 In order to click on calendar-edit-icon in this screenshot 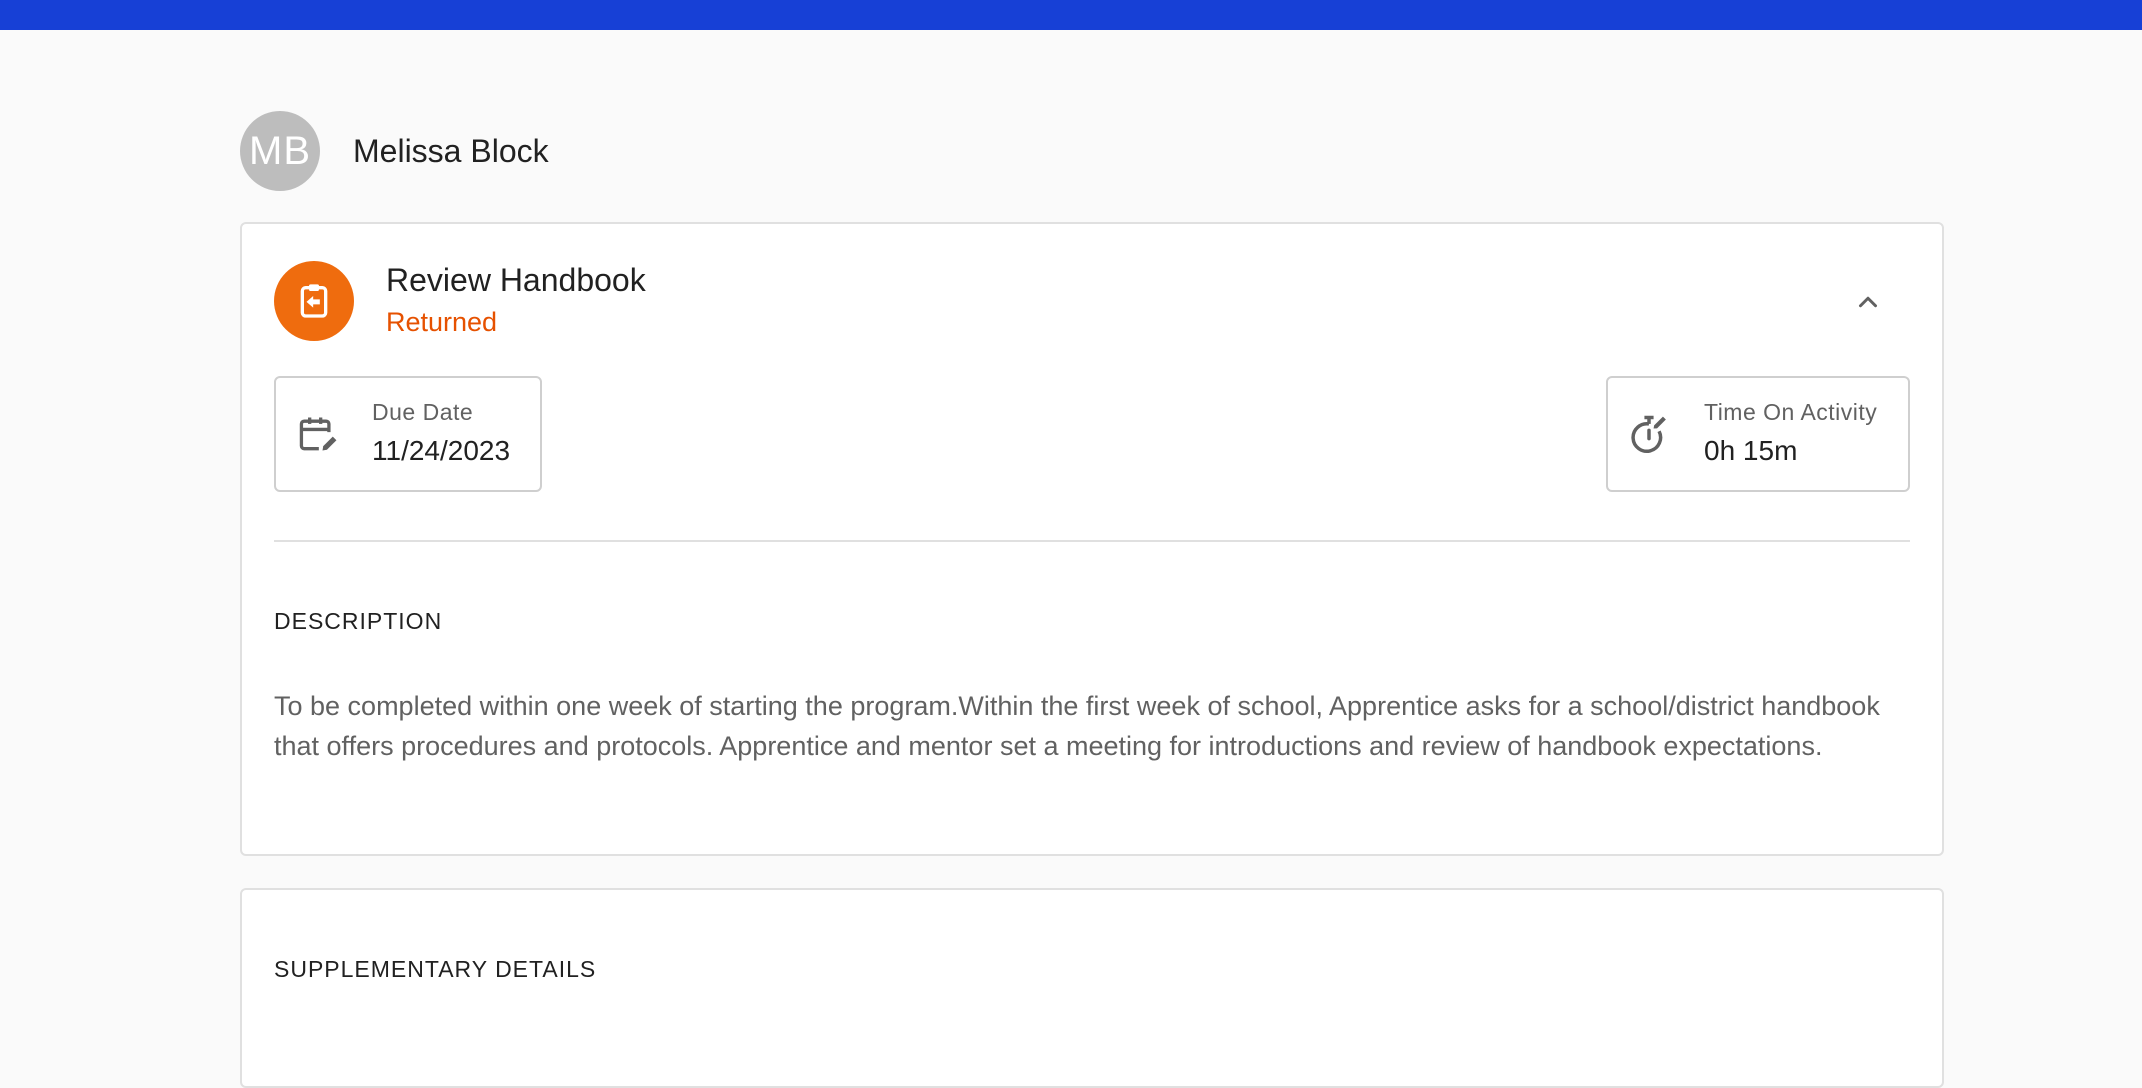, I will do `click(317, 434)`.